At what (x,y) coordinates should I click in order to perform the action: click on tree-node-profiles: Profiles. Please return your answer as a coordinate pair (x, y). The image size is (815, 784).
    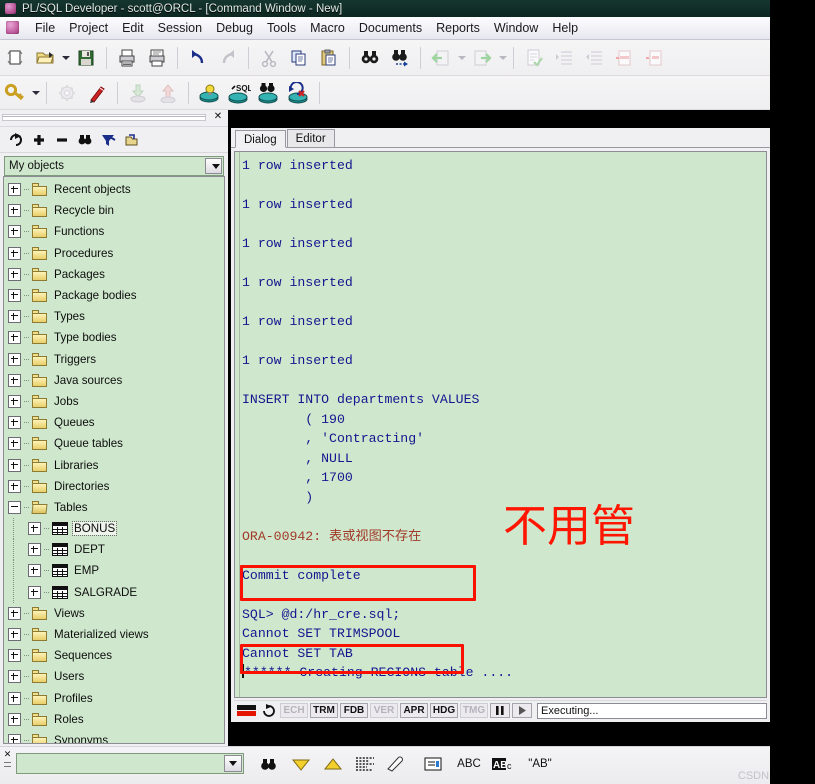
    Looking at the image, I should click on (114, 698).